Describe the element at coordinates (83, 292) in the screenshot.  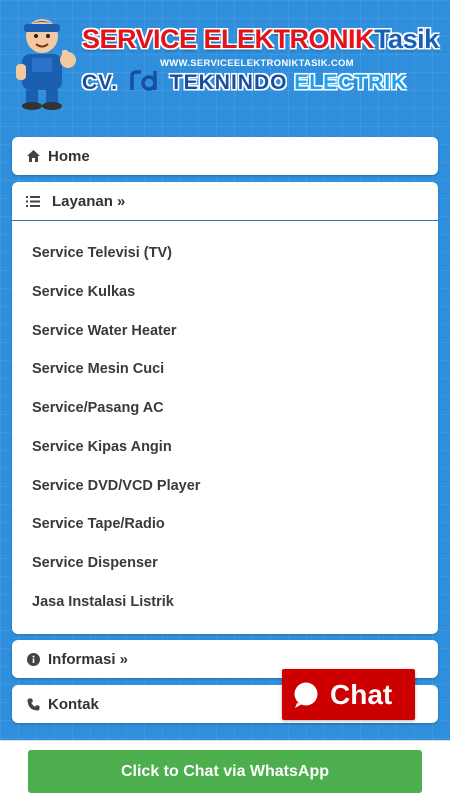
I see `submenu-item: Service Kulkas` at that location.